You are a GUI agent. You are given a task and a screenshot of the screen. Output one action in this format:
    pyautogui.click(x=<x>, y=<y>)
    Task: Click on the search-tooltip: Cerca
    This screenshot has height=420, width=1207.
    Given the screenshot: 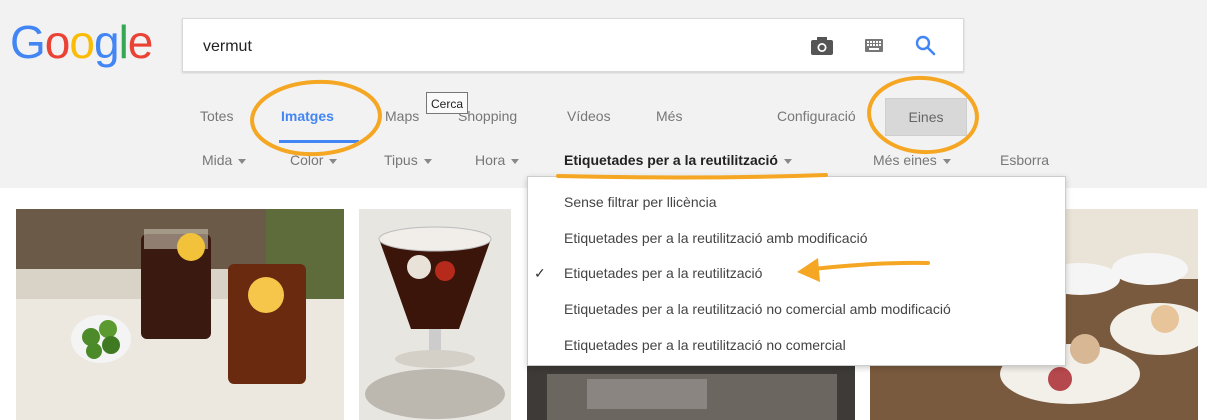 What is the action you would take?
    pyautogui.click(x=447, y=103)
    